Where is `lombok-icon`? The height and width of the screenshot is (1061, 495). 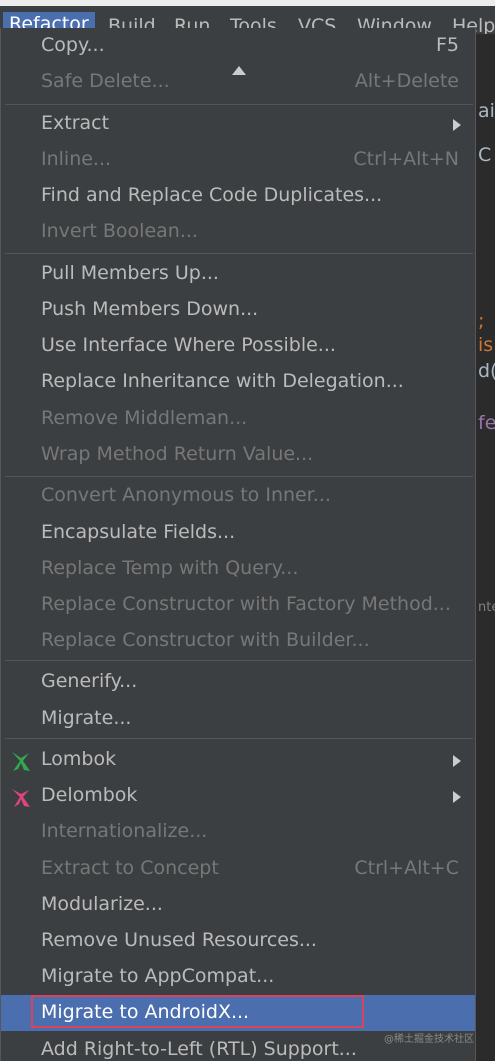 lombok-icon is located at coordinates (21, 761).